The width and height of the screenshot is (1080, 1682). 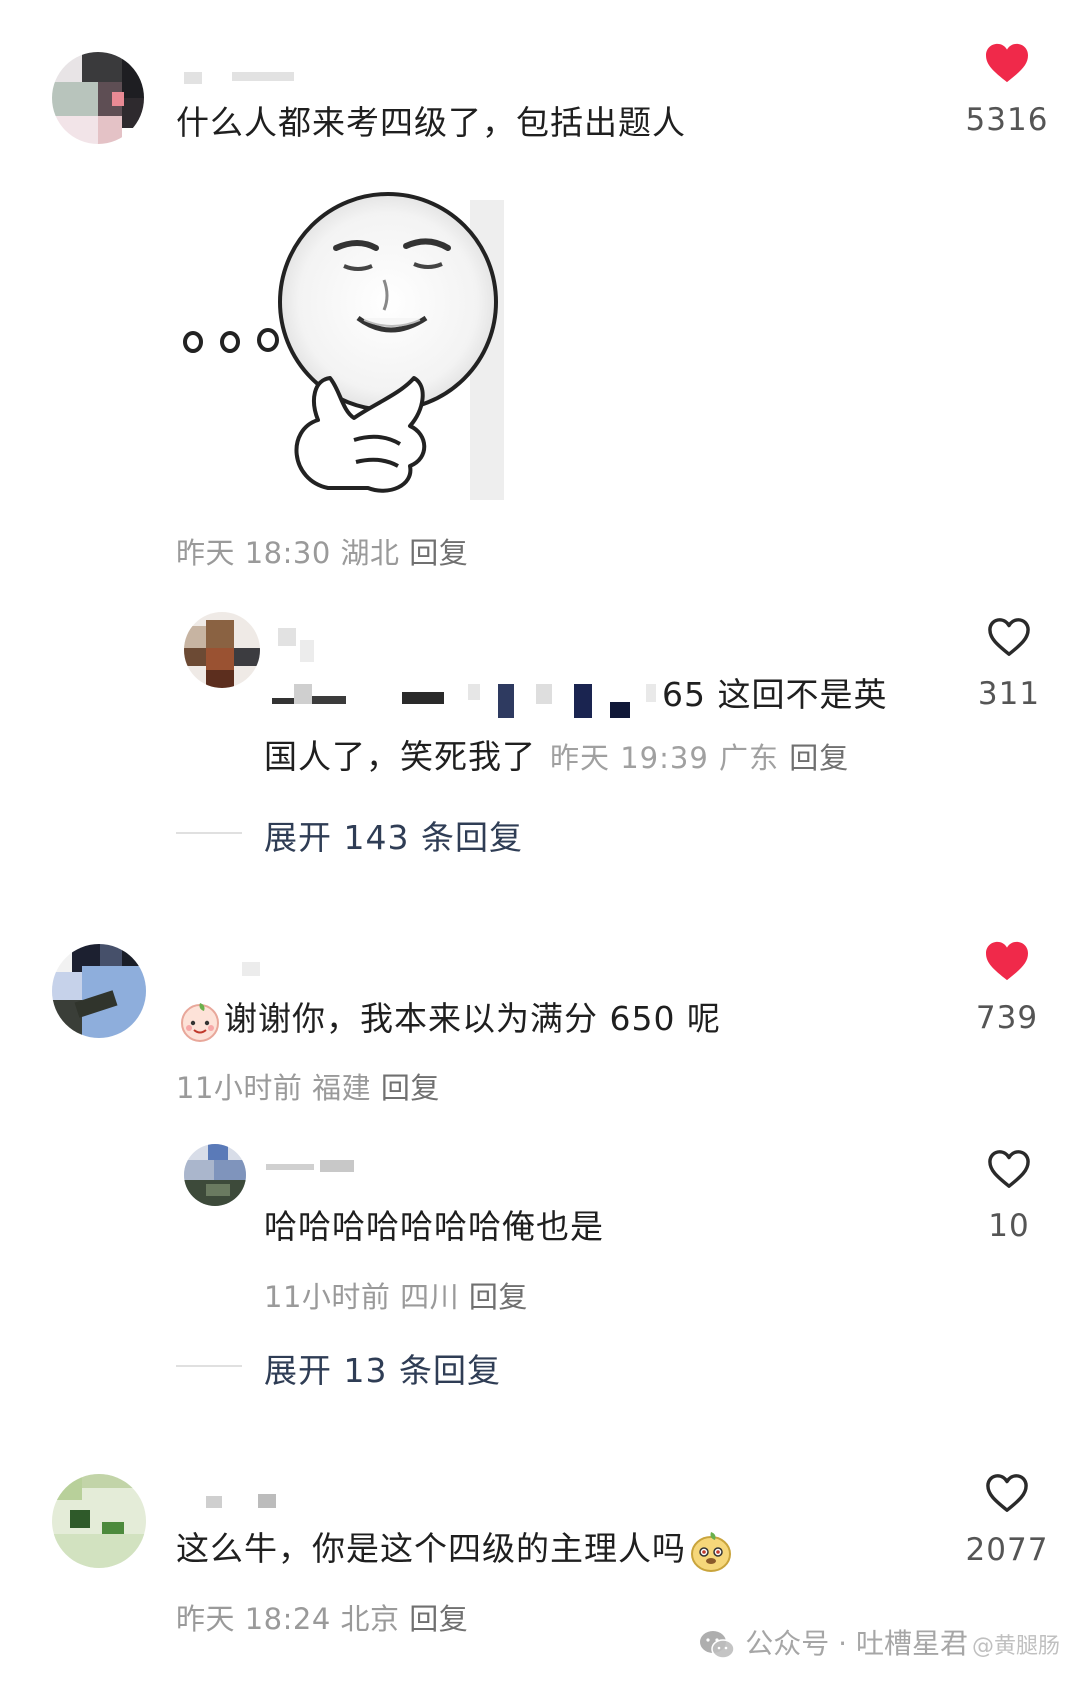 What do you see at coordinates (1007, 1550) in the screenshot?
I see `like-count: 2077` at bounding box center [1007, 1550].